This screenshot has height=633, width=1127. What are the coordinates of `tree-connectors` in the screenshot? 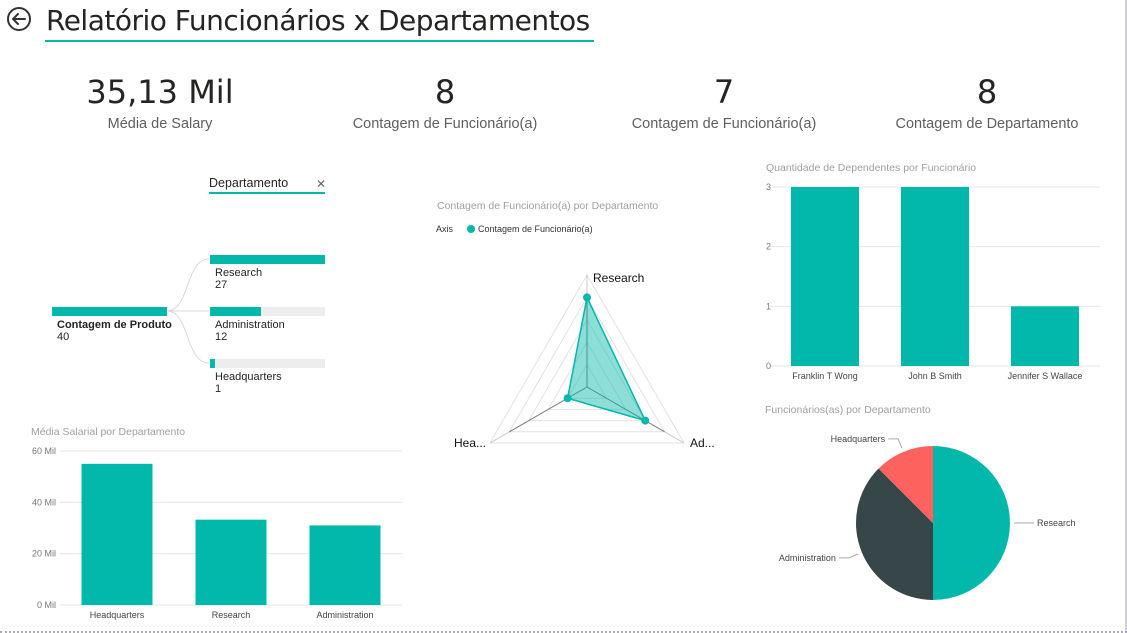 It's located at (188, 311).